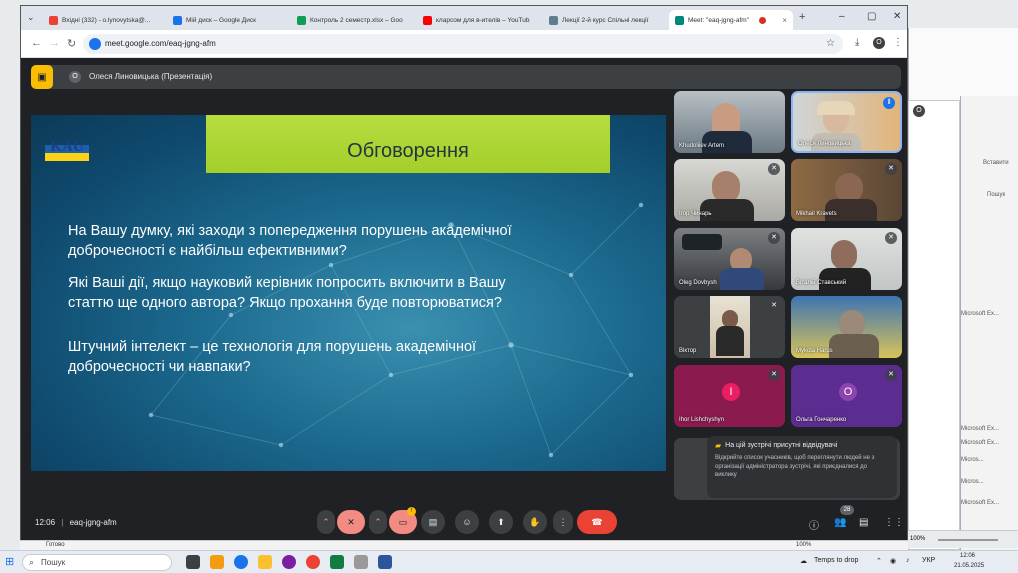  I want to click on present-button: ⬆, so click(501, 522).